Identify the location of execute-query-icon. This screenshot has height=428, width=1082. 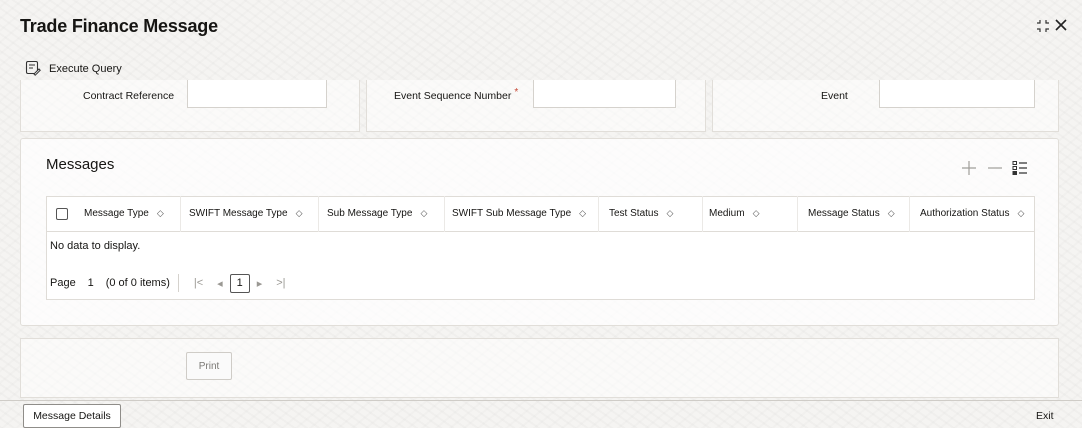
(33, 69).